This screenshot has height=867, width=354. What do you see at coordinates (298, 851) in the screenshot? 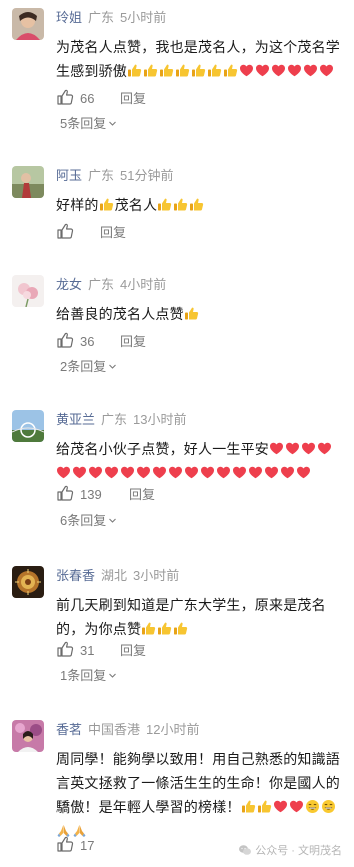
I see `watermark-text: 公众号 · 文明茂名` at bounding box center [298, 851].